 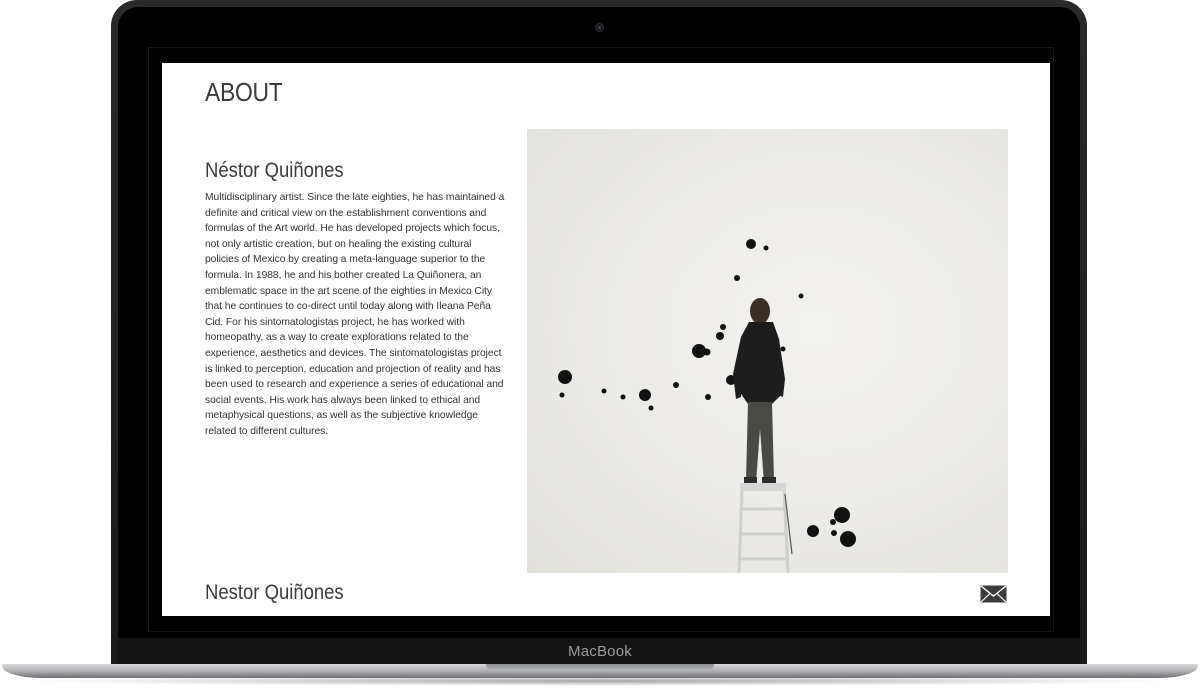 What do you see at coordinates (274, 170) in the screenshot?
I see `artist-name: Néstor Quiñones` at bounding box center [274, 170].